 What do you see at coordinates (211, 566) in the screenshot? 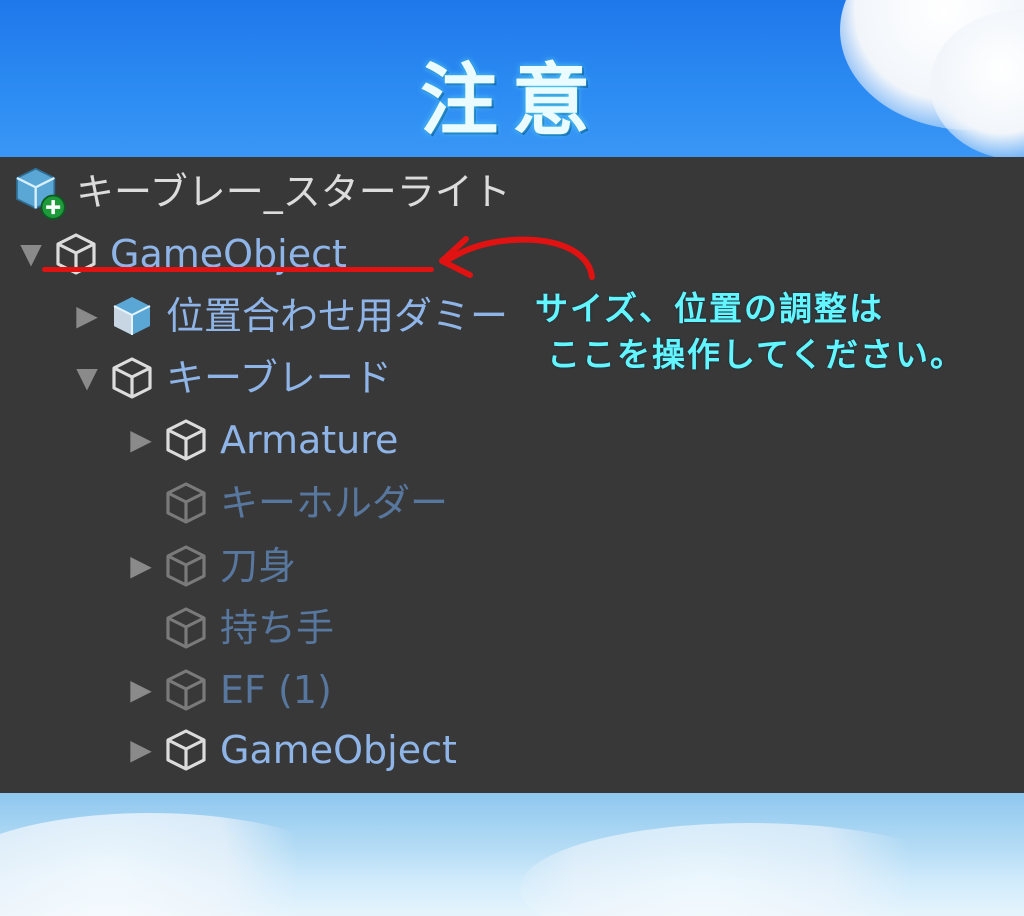
I see `hierarchy-row: ▶ 刀身` at bounding box center [211, 566].